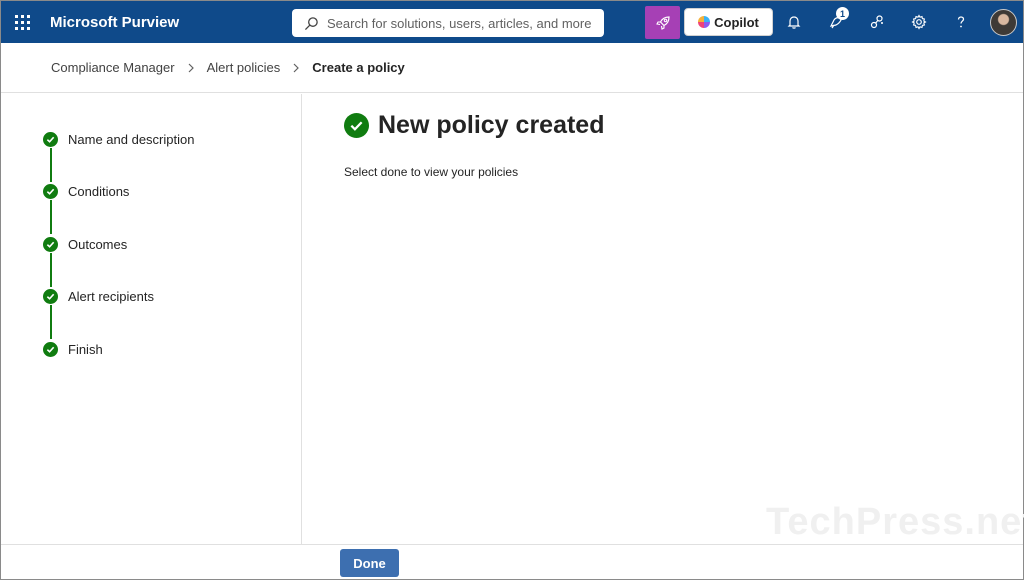  I want to click on copilot-button: Copilot, so click(728, 22).